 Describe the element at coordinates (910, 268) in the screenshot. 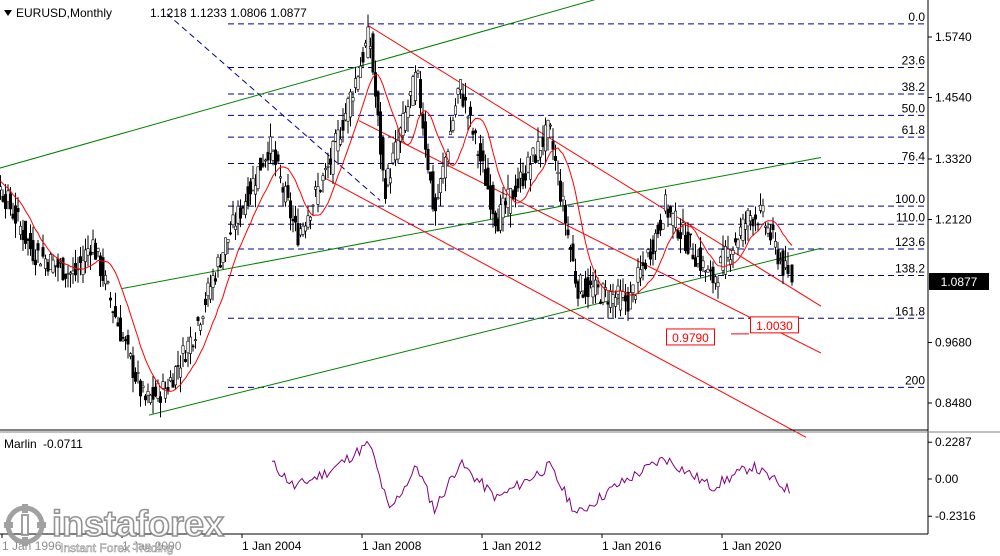

I see `fib-level-label: 138.2` at that location.